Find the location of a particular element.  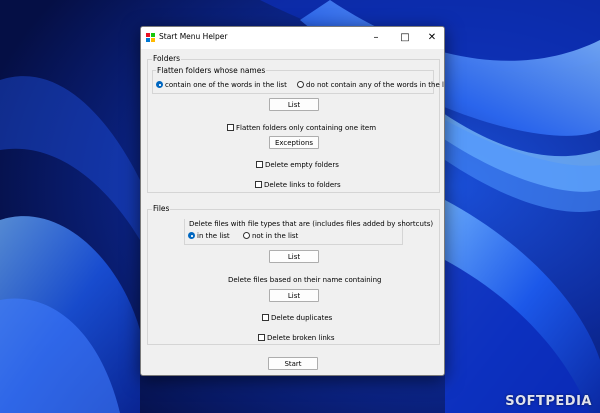

exceptions-button: Exceptions is located at coordinates (294, 142).